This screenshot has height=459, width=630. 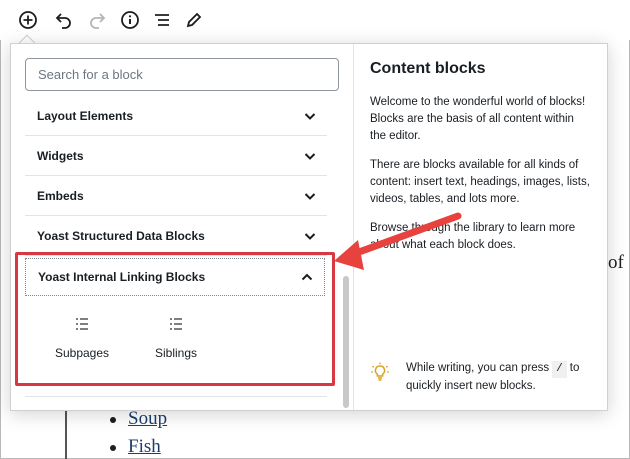 What do you see at coordinates (121, 235) in the screenshot?
I see `category-label: Yoast Structured Data Blocks` at bounding box center [121, 235].